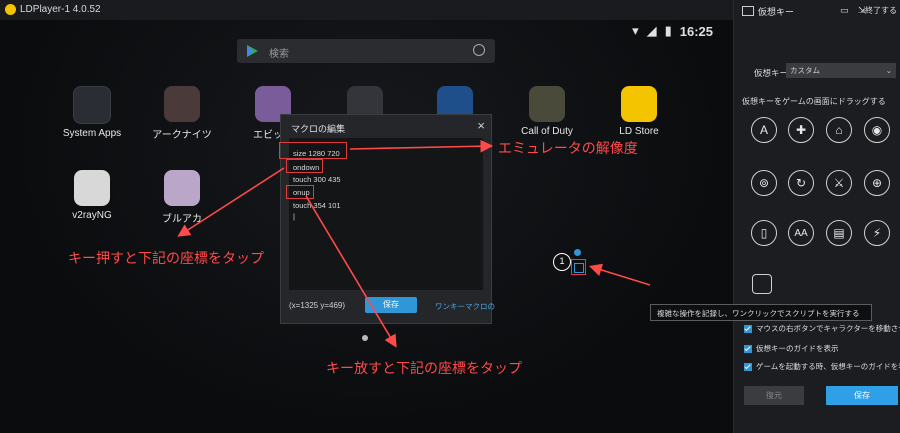 This screenshot has width=900, height=433. Describe the element at coordinates (365, 338) in the screenshot. I see `page-indicator` at that location.